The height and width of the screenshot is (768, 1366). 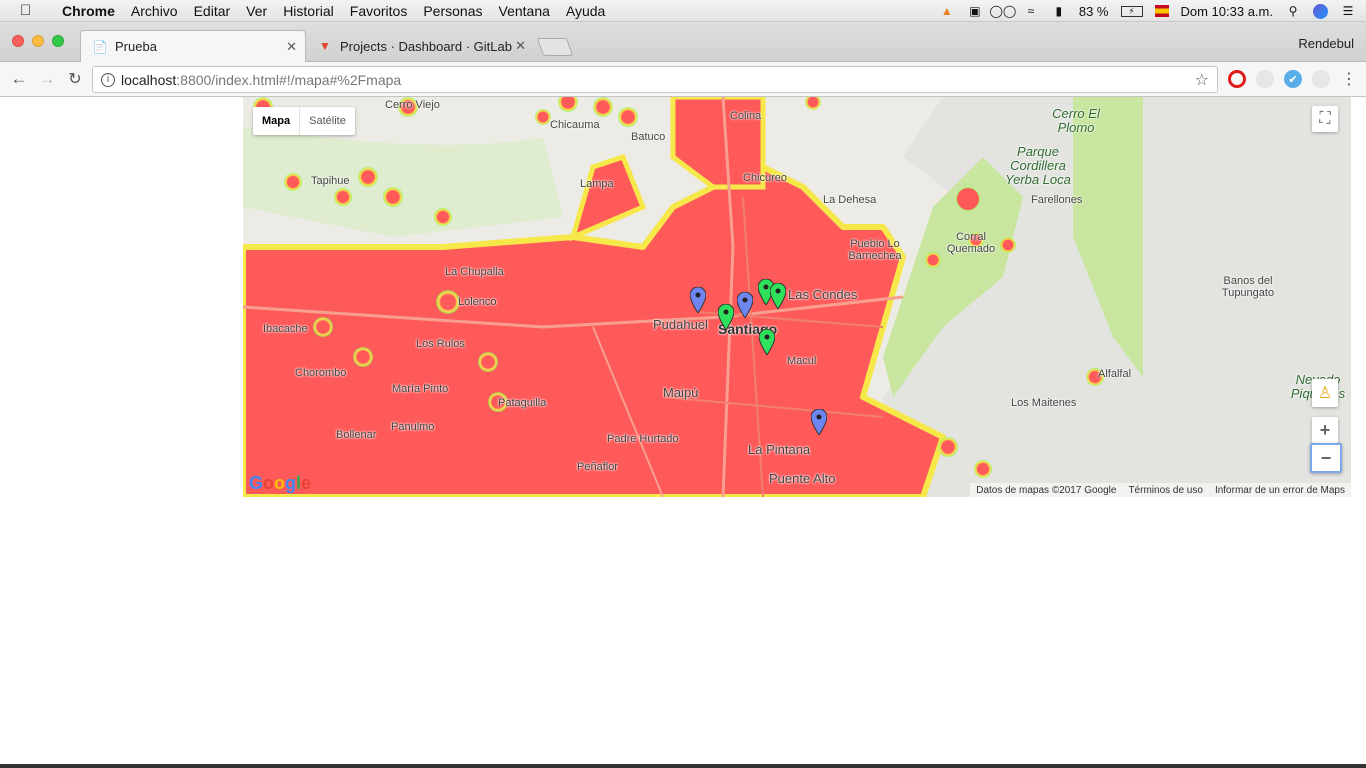 What do you see at coordinates (1325, 430) in the screenshot?
I see `zoom-in-button: +` at bounding box center [1325, 430].